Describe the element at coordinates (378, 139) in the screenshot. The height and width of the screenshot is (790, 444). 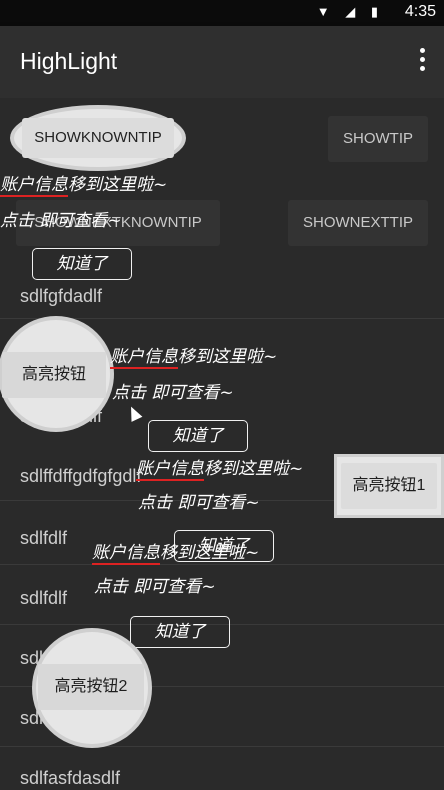
I see `show-tip-button: SHOWTIP` at that location.